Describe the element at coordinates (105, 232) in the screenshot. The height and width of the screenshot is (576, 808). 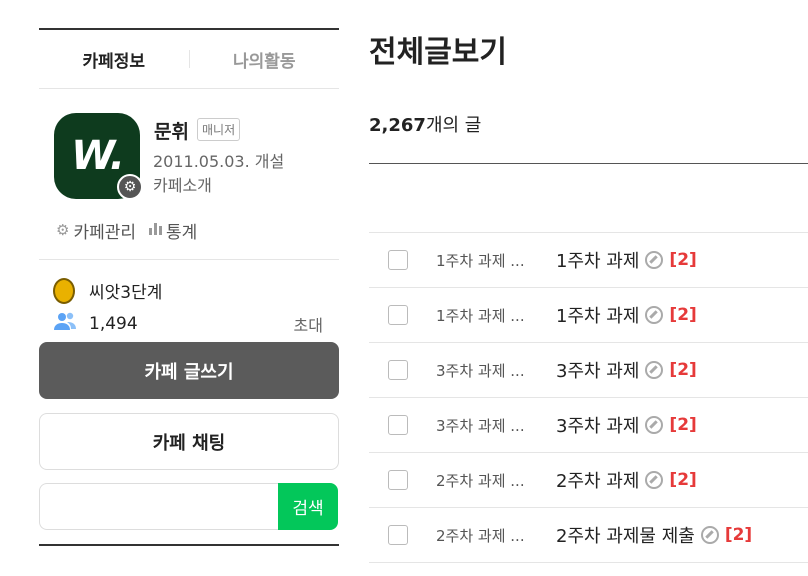
I see `cafe-manage-label: 카페관리` at that location.